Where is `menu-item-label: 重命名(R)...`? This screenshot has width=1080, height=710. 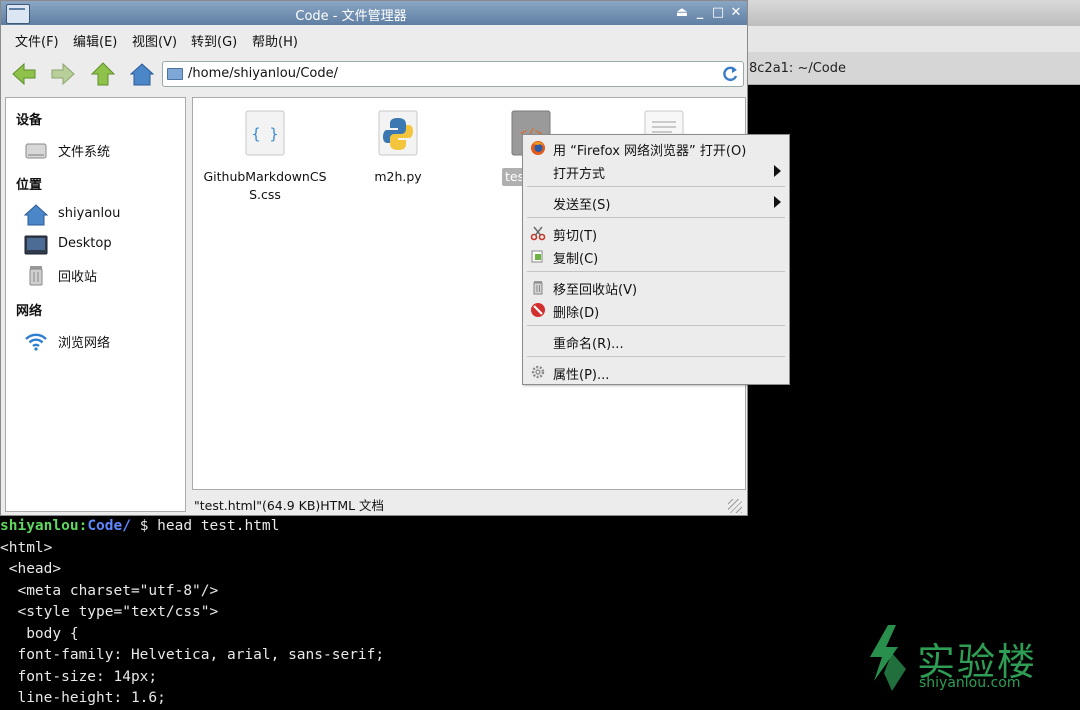 menu-item-label: 重命名(R)... is located at coordinates (588, 344).